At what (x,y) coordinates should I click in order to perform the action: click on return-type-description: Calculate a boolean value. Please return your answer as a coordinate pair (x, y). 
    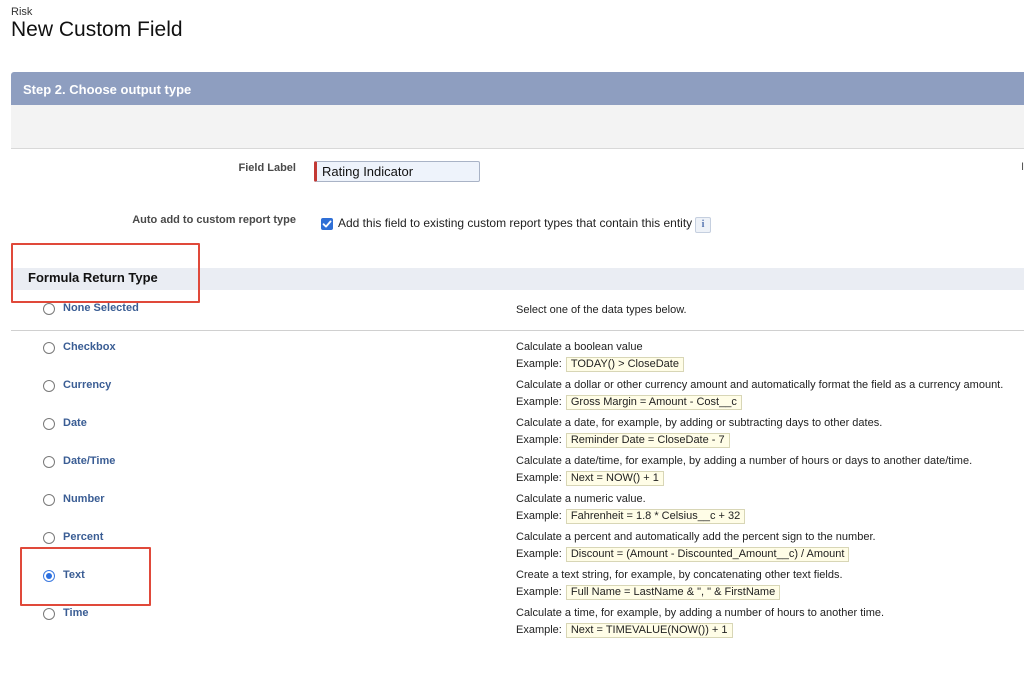
    Looking at the image, I should click on (579, 347).